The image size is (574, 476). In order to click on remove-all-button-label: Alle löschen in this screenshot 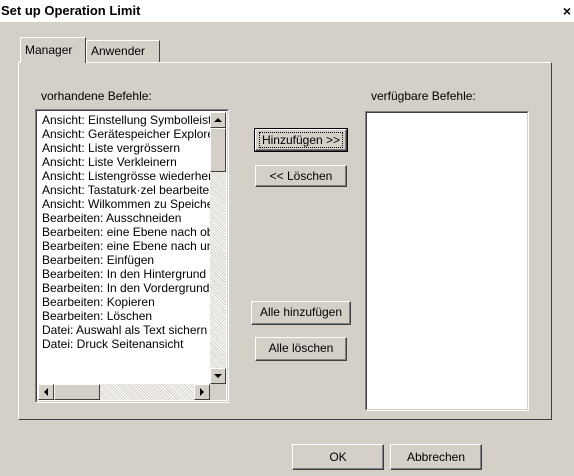, I will do `click(301, 348)`.